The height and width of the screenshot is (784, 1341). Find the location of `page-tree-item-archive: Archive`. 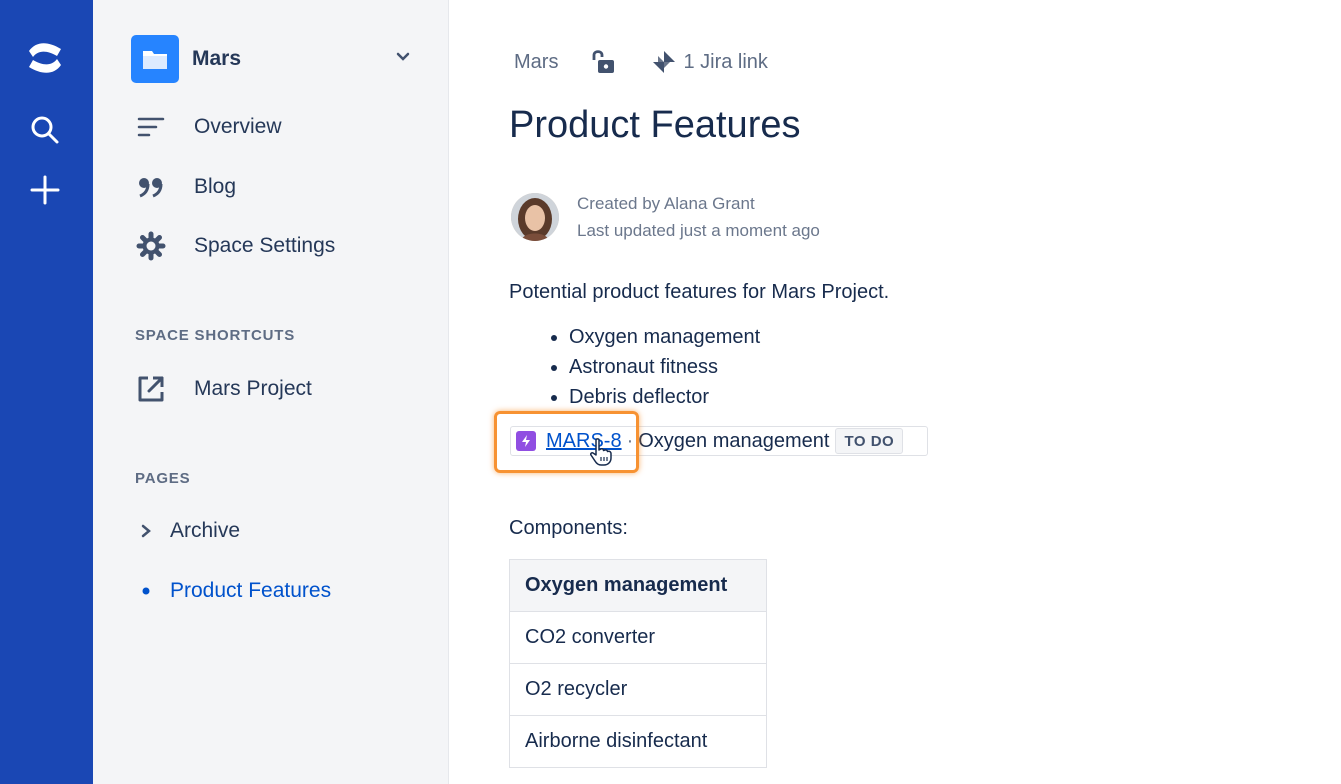

page-tree-item-archive: Archive is located at coordinates (189, 531).